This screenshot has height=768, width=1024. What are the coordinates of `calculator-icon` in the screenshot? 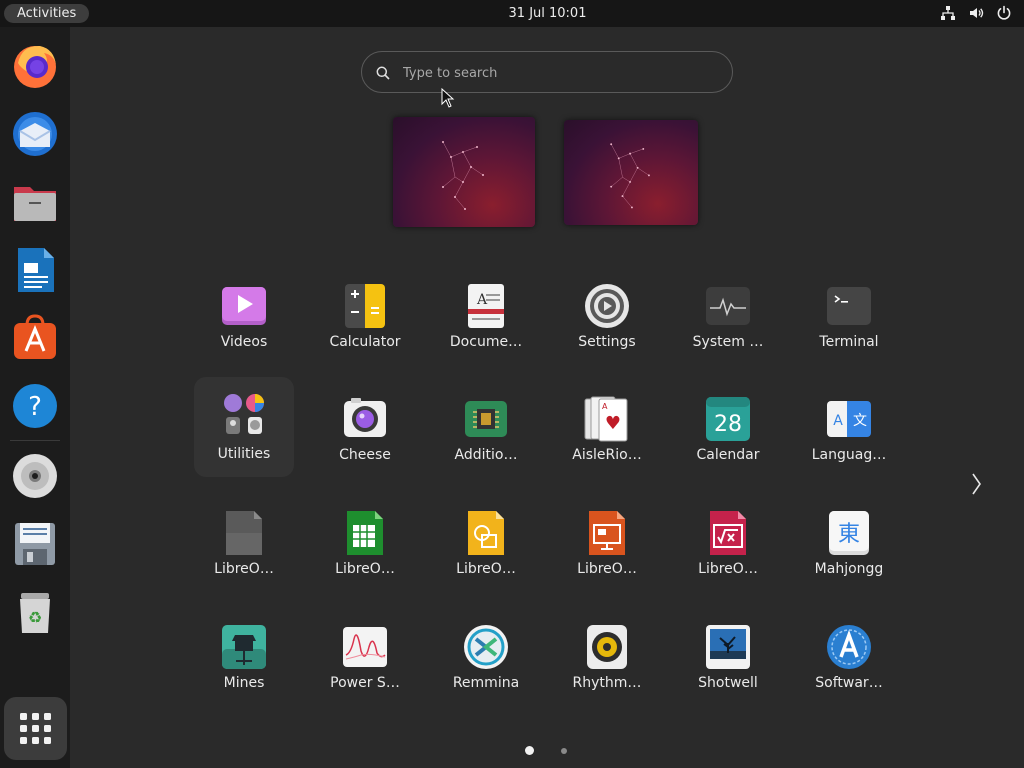 It's located at (365, 306).